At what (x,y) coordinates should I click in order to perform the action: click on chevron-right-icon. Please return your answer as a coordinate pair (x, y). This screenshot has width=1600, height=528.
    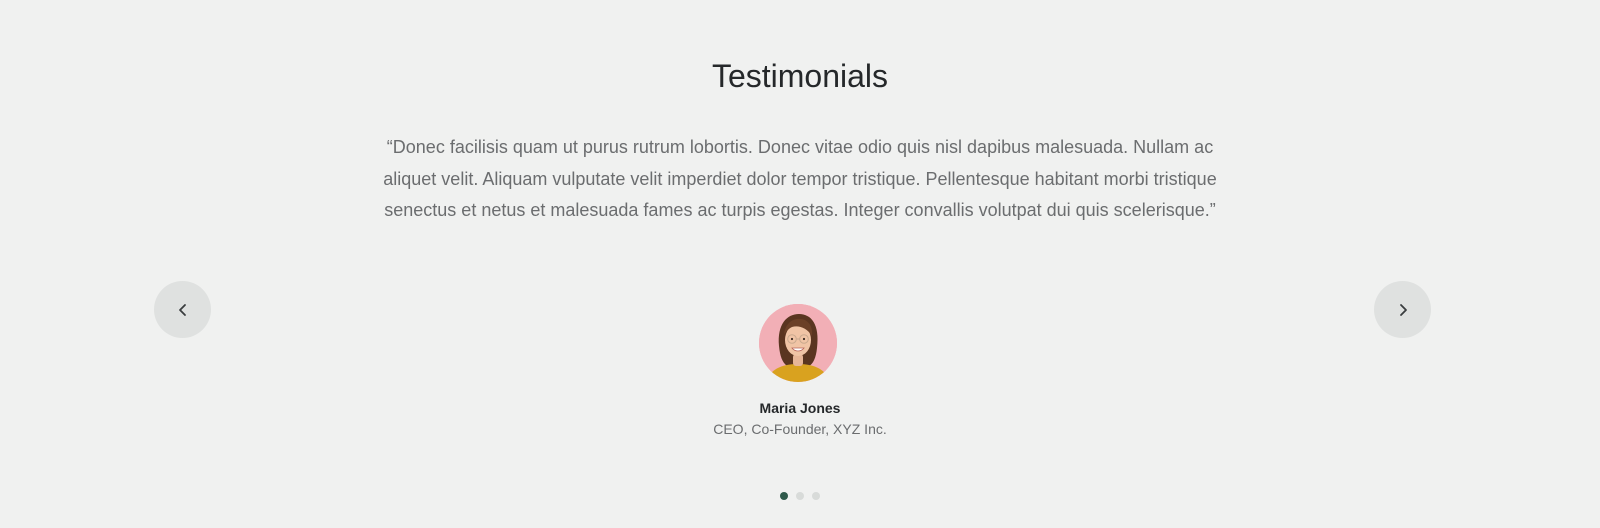
    Looking at the image, I should click on (1403, 310).